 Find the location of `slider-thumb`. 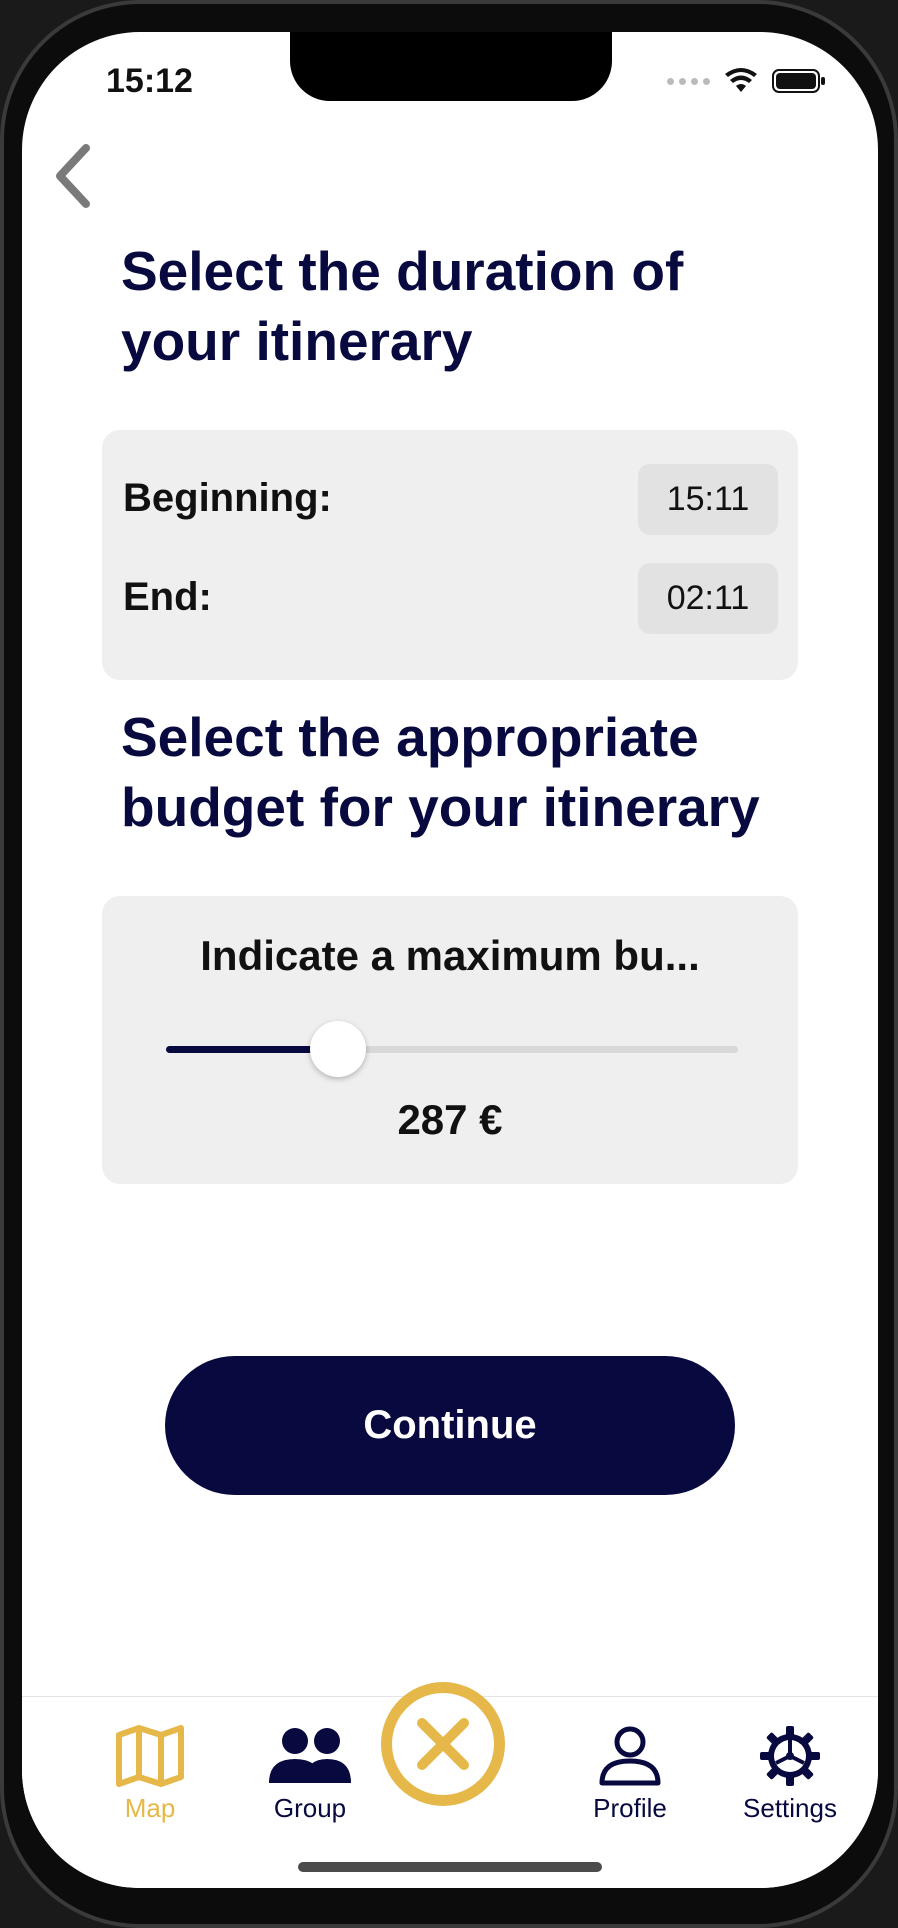

slider-thumb is located at coordinates (337, 1049).